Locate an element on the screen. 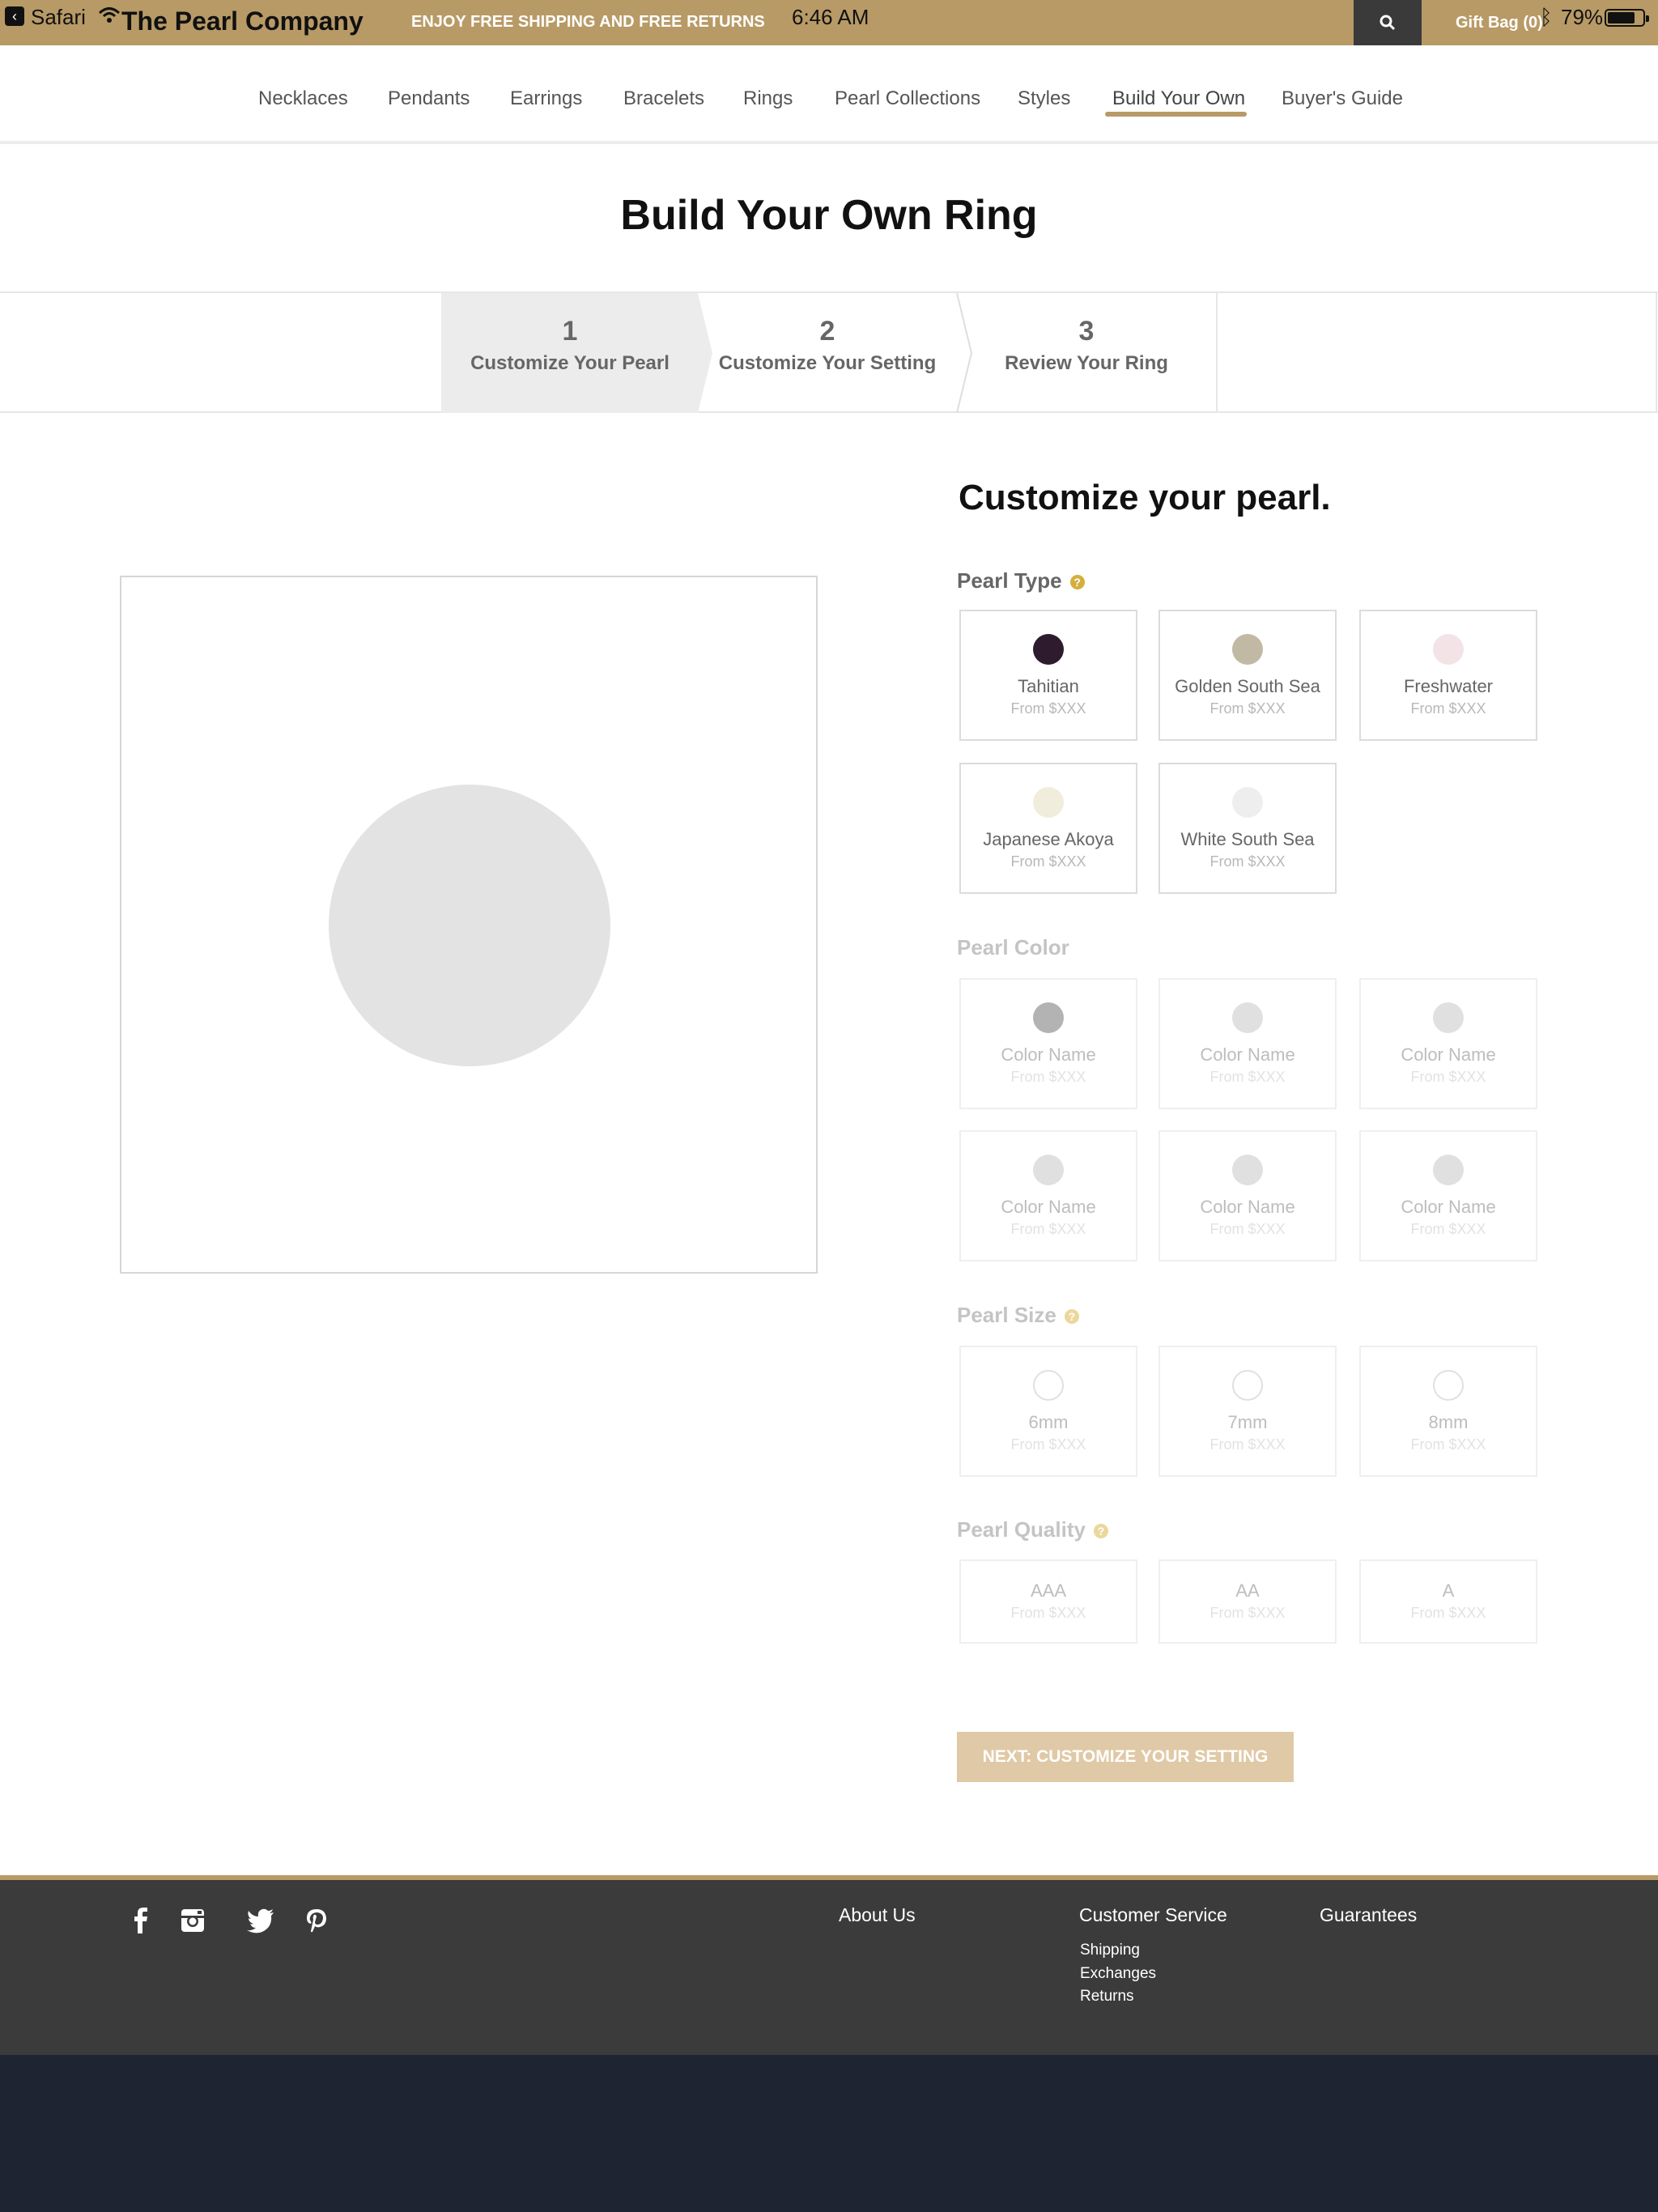 The image size is (1658, 2212). option-name: AAA is located at coordinates (1048, 1591).